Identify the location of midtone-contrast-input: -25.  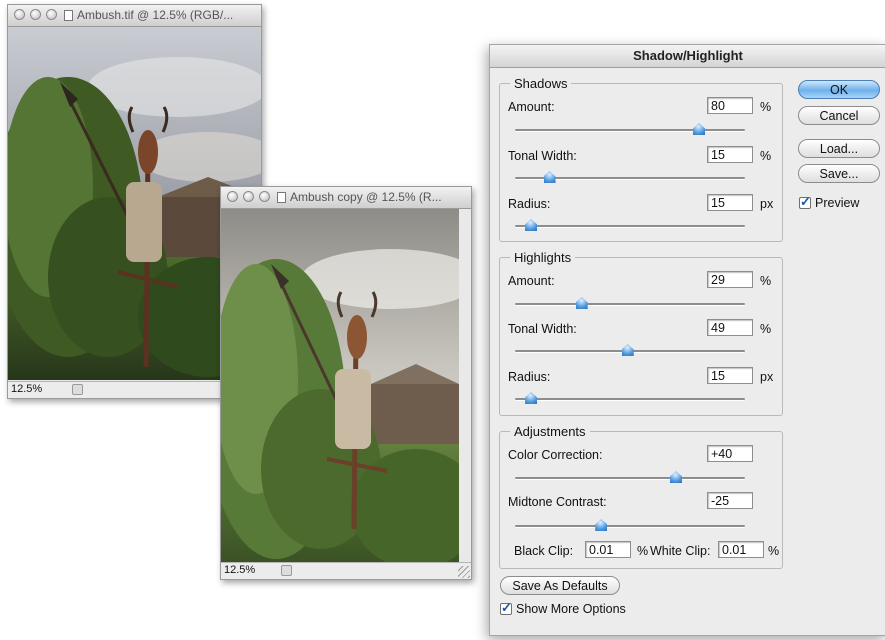
(730, 500).